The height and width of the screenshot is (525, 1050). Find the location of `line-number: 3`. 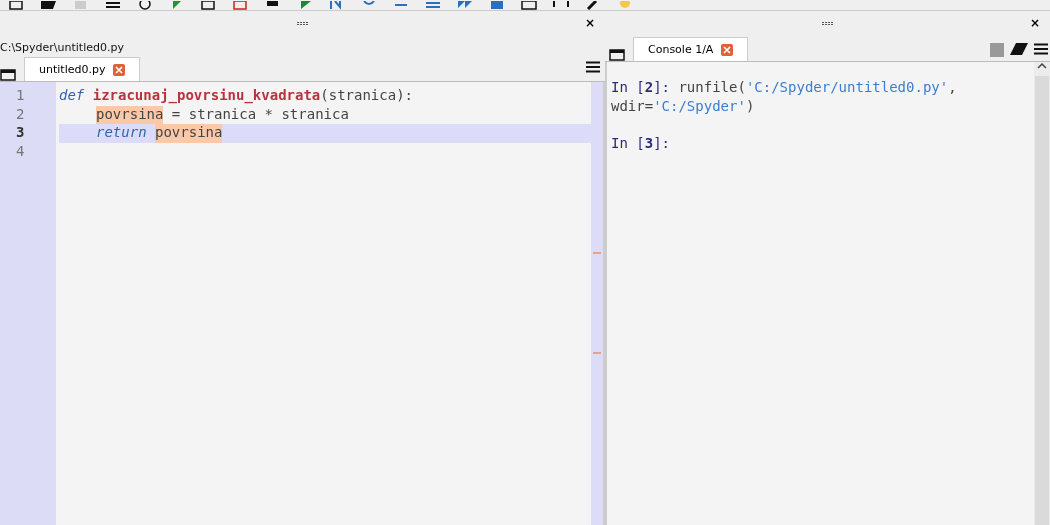

line-number: 3 is located at coordinates (20, 133).